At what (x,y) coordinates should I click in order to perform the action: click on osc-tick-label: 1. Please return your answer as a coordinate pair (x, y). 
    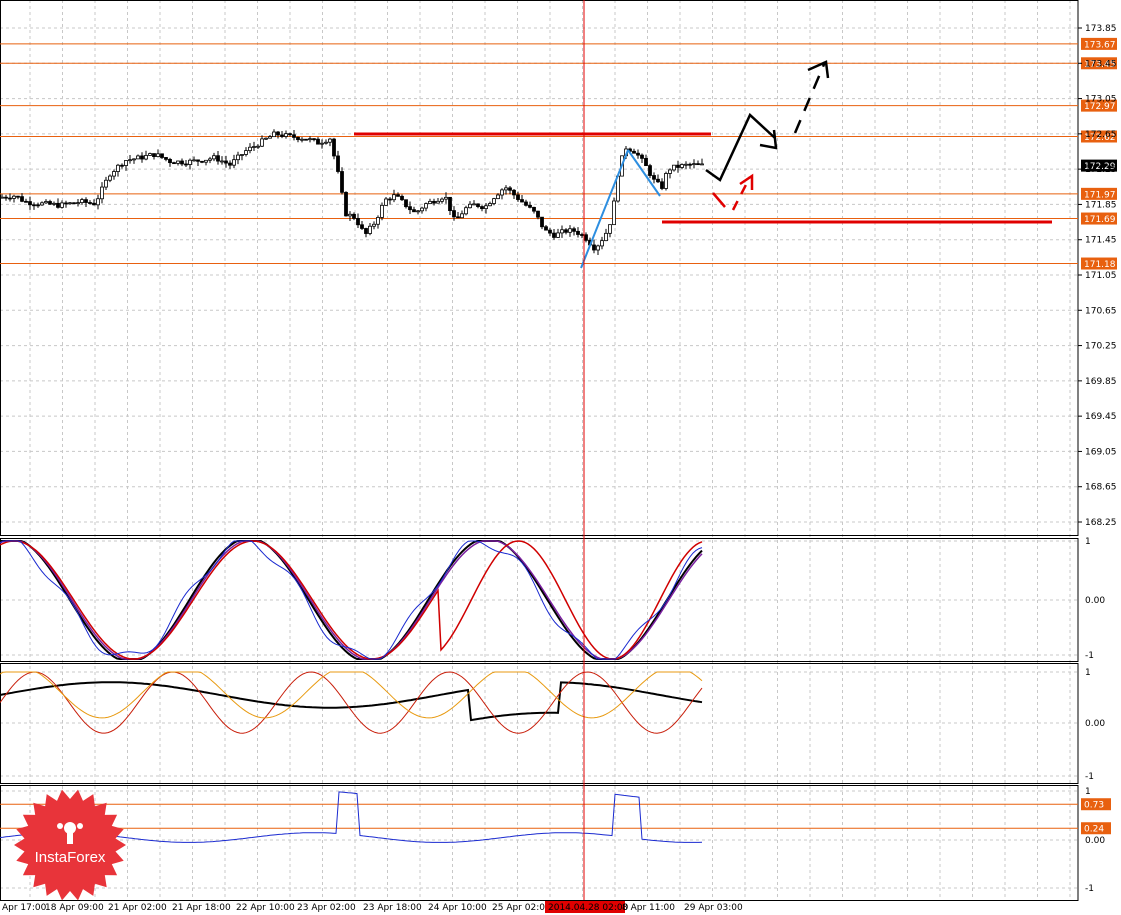
    Looking at the image, I should click on (1088, 792).